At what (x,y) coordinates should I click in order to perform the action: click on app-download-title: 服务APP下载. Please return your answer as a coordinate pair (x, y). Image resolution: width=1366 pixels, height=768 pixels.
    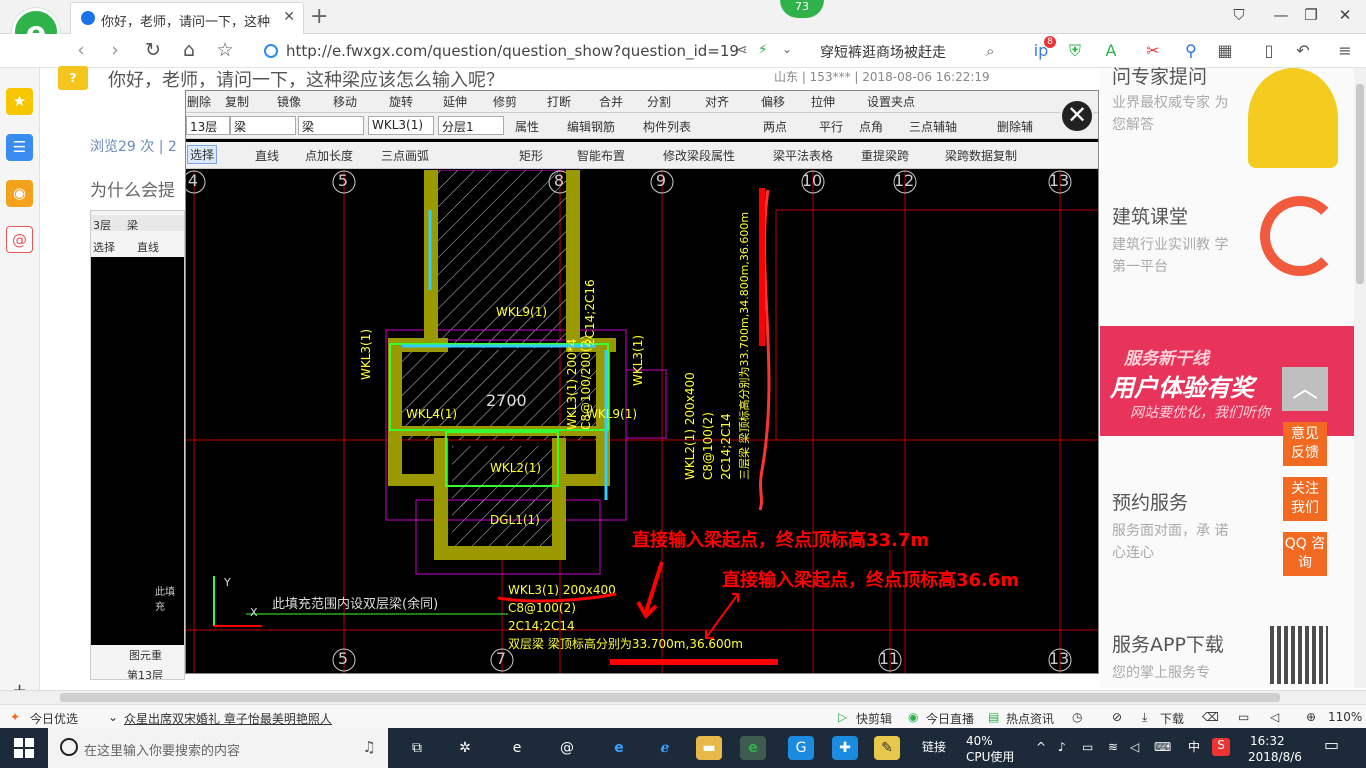
    Looking at the image, I should click on (1168, 643).